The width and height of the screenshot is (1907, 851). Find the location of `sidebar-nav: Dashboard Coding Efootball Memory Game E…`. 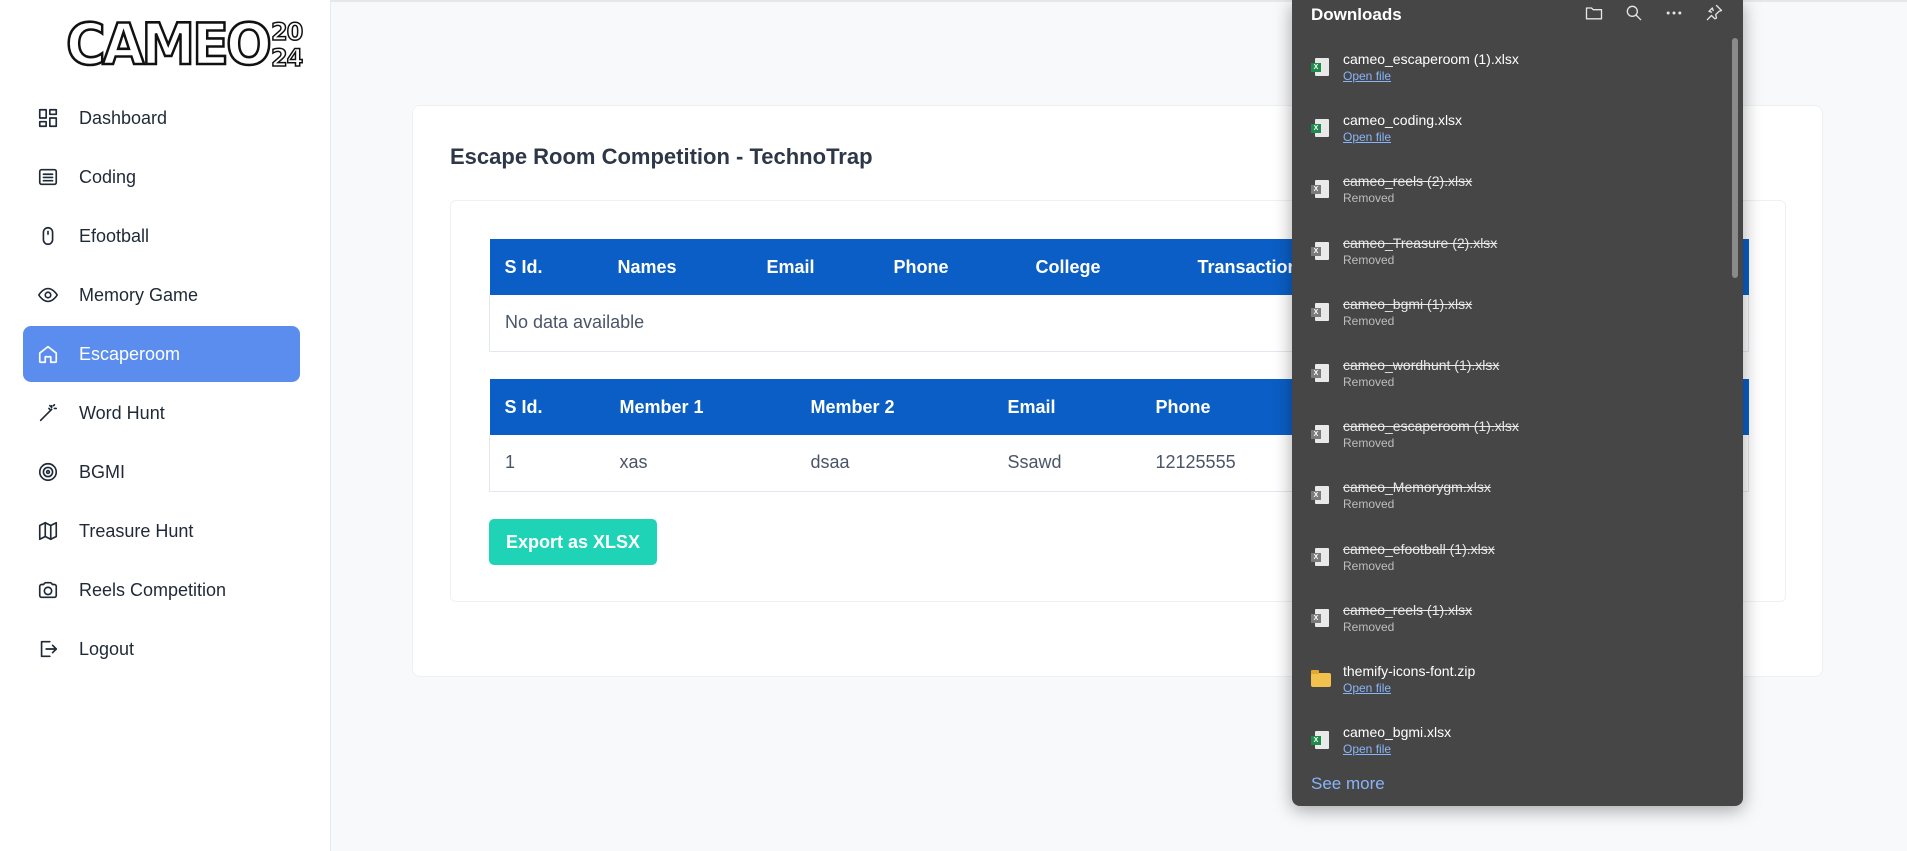

sidebar-nav: Dashboard Coding Efootball Memory Game E… is located at coordinates (161, 385).